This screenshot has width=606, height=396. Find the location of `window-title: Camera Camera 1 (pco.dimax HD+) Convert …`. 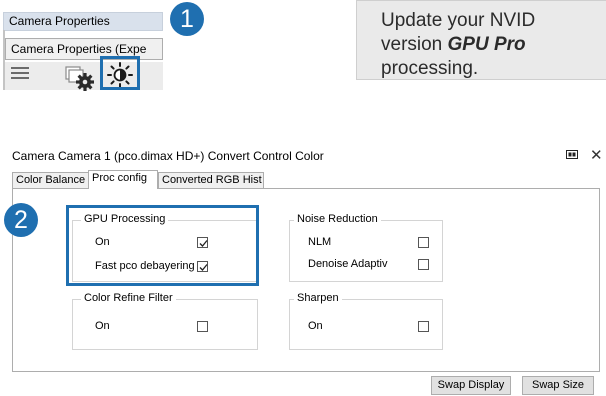

window-title: Camera Camera 1 (pco.dimax HD+) Convert … is located at coordinates (168, 156).